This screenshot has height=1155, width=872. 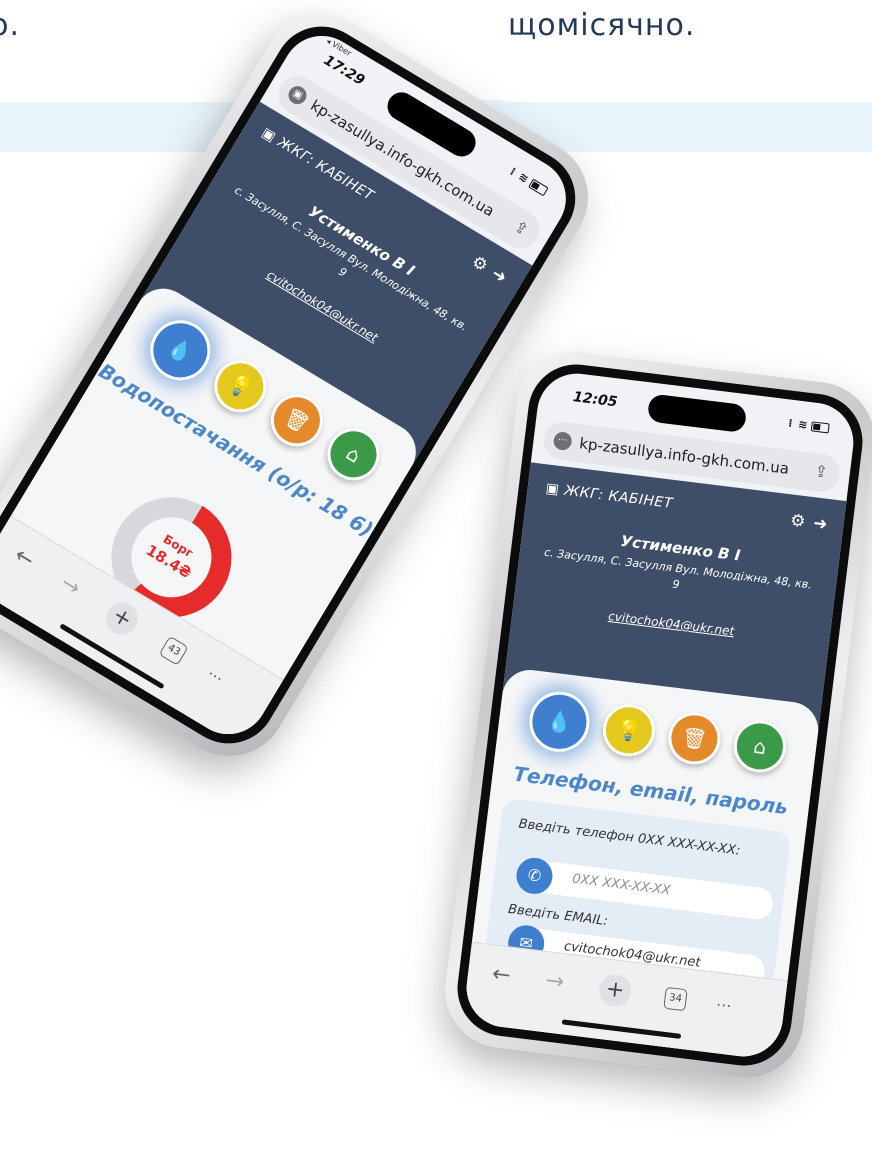 What do you see at coordinates (562, 441) in the screenshot?
I see `site-info-icon: ···` at bounding box center [562, 441].